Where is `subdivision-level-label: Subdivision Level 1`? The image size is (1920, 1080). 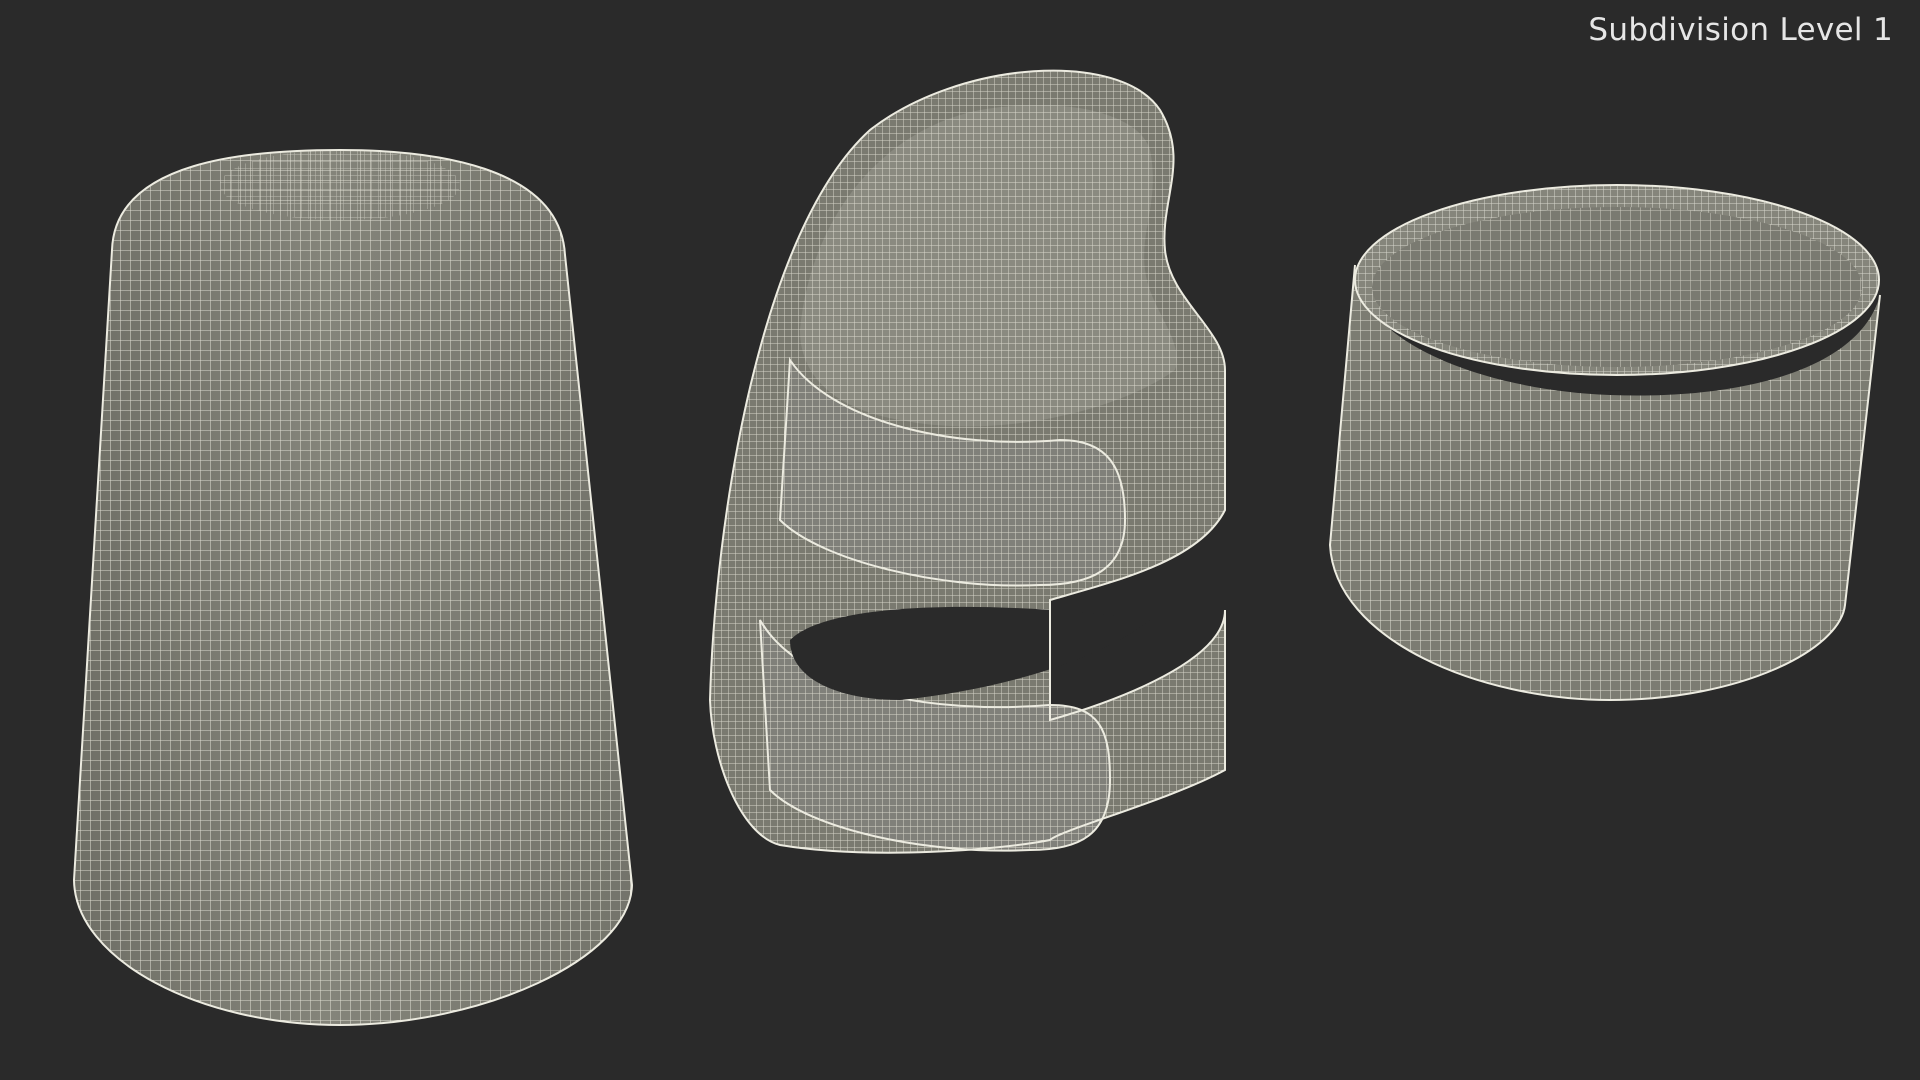 subdivision-level-label: Subdivision Level 1 is located at coordinates (1740, 30).